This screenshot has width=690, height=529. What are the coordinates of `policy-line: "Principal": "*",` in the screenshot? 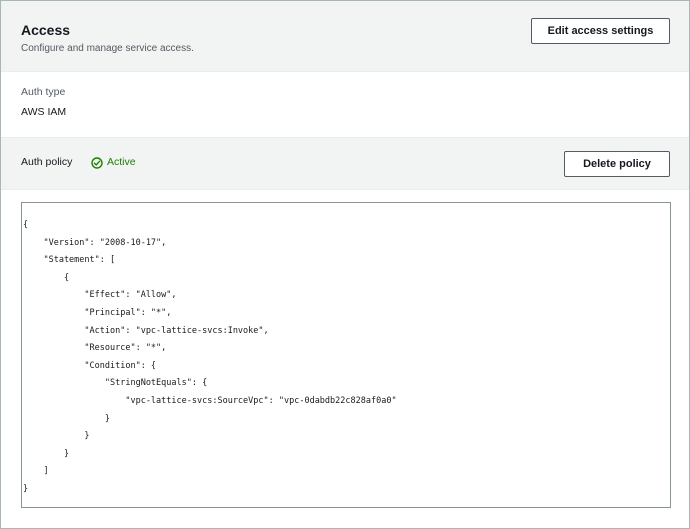 It's located at (97, 312).